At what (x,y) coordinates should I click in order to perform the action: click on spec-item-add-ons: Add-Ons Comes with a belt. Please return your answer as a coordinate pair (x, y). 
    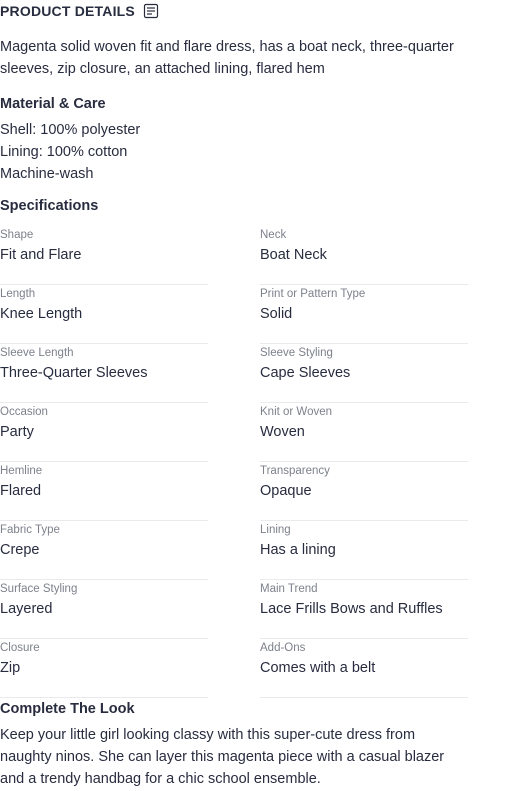
    Looking at the image, I should click on (364, 668).